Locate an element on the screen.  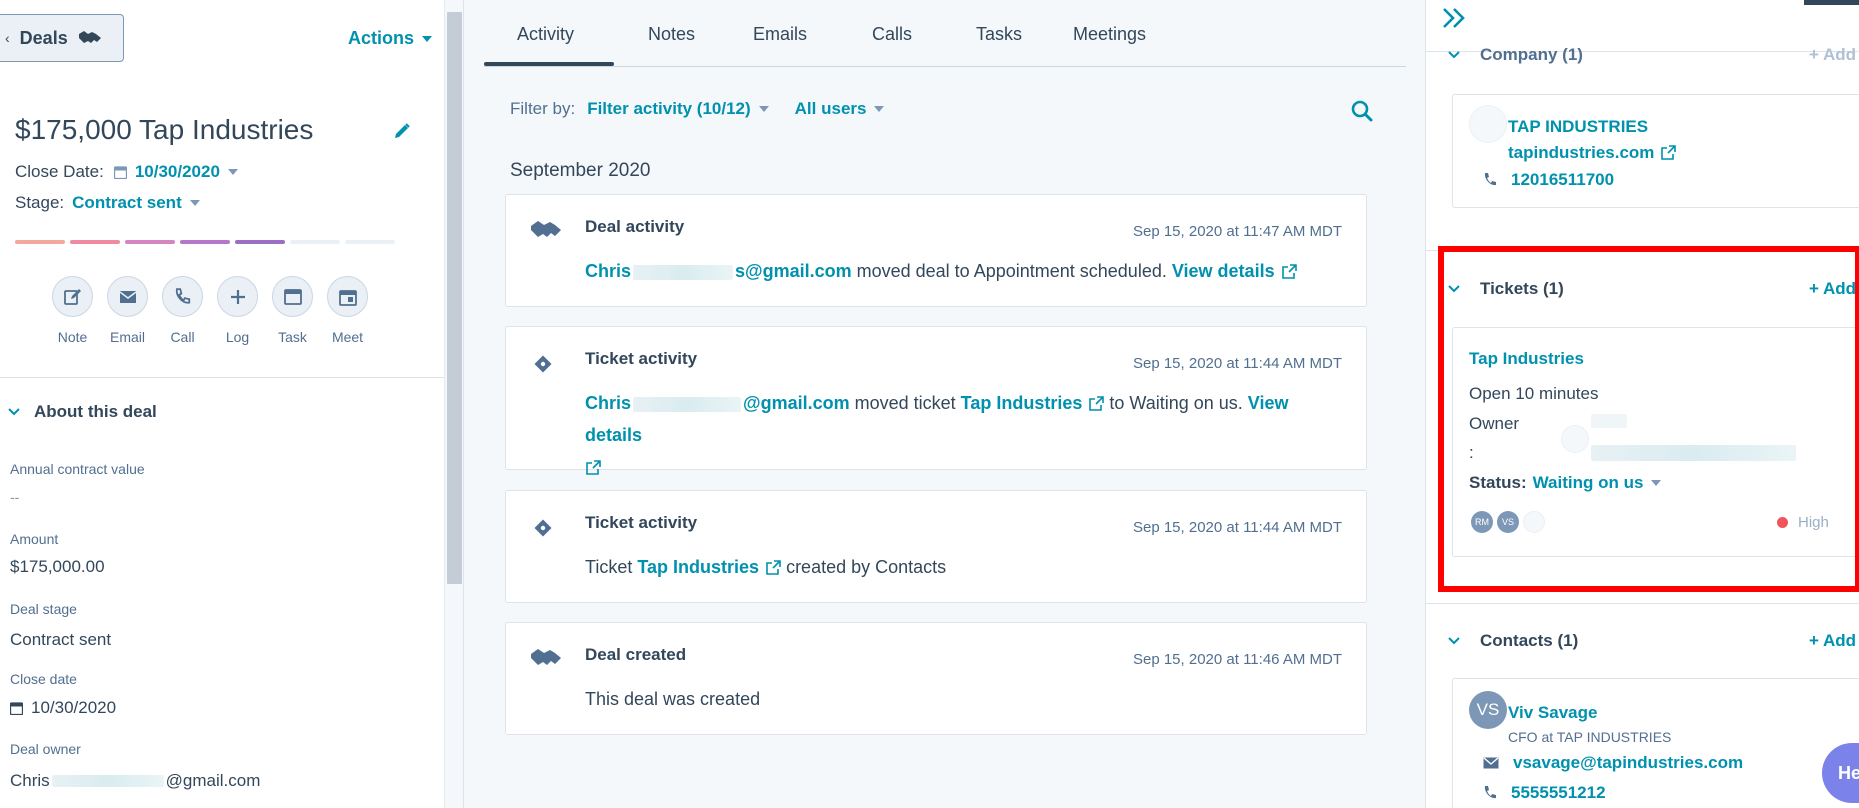
tab-tasks: Tasks is located at coordinates (999, 34).